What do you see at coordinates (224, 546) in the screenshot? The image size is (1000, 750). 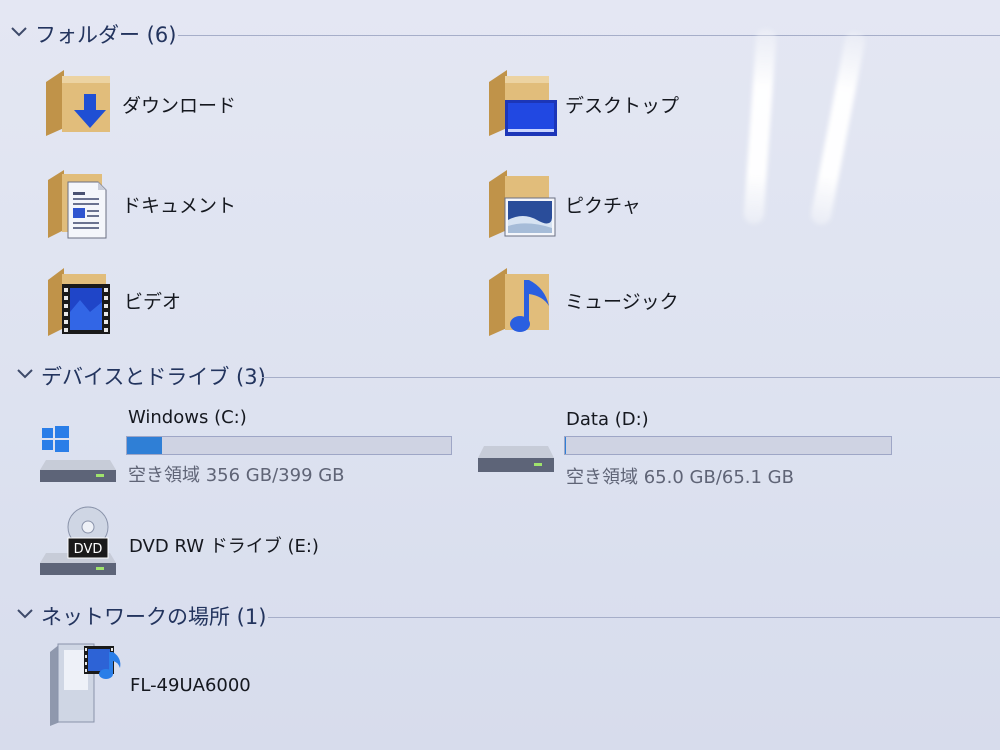 I see `drive-name: DVD RW ドライブ (E:)` at bounding box center [224, 546].